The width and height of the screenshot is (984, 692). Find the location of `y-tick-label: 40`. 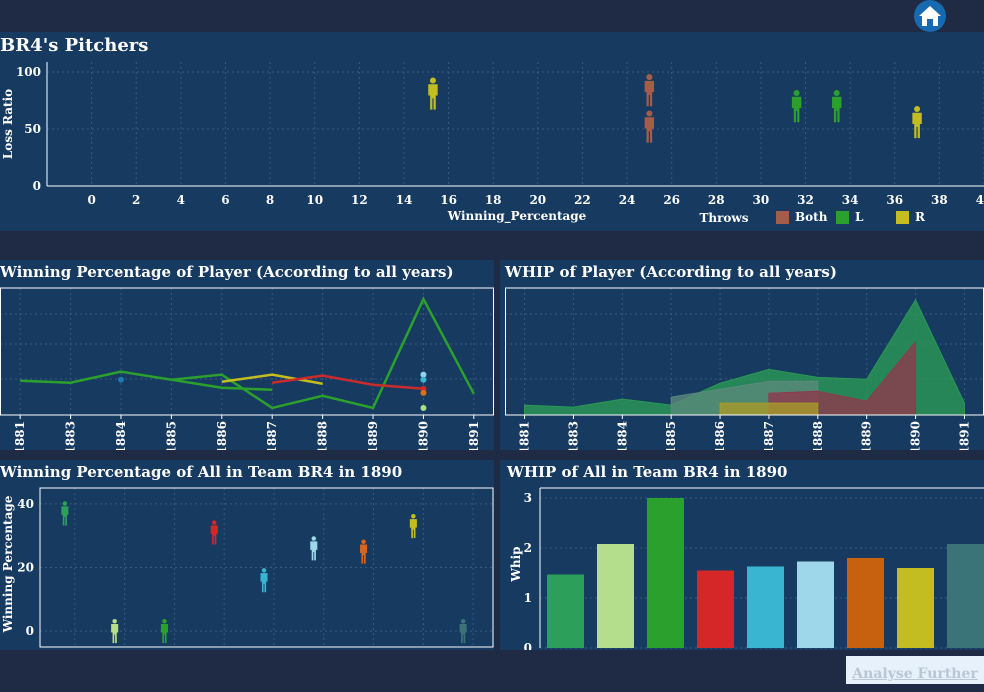

y-tick-label: 40 is located at coordinates (25, 504).